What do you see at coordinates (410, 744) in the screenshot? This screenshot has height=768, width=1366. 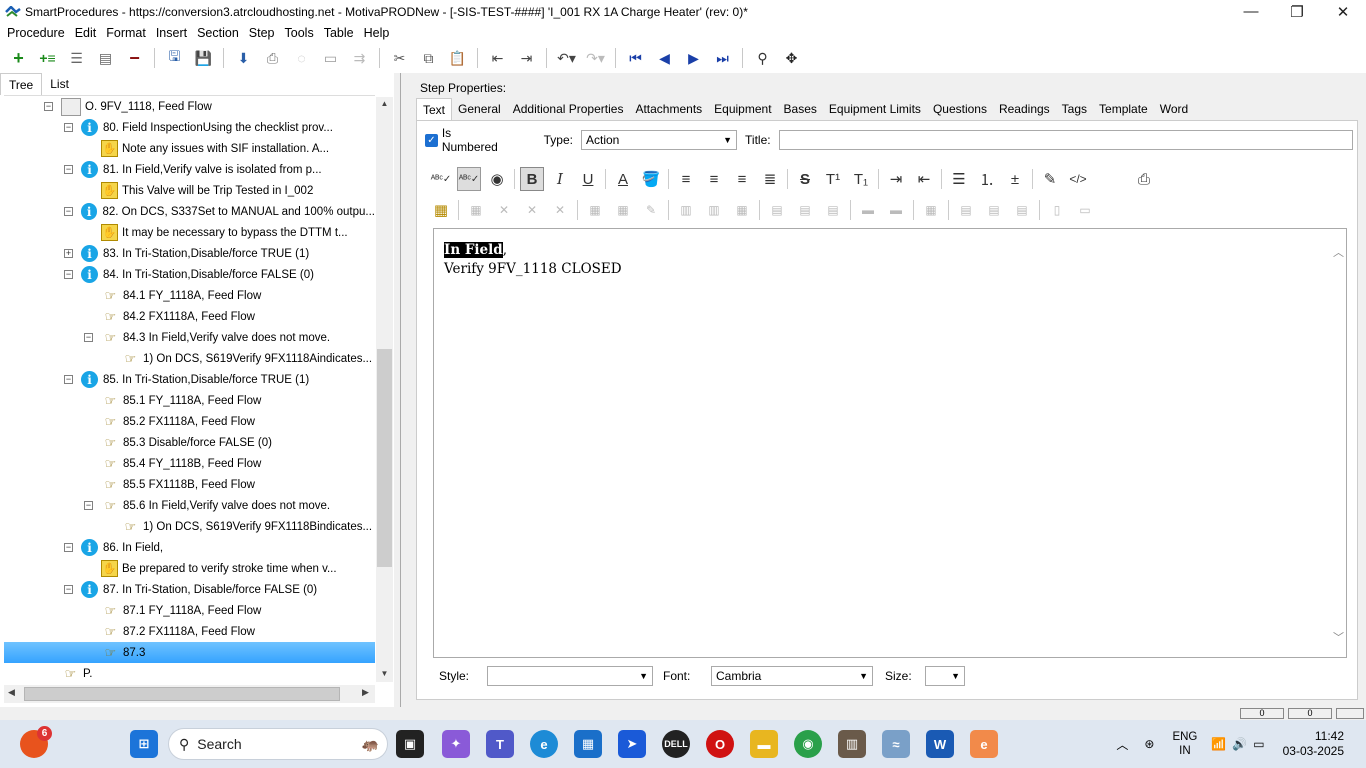 I see `task-view-icon: ▣` at bounding box center [410, 744].